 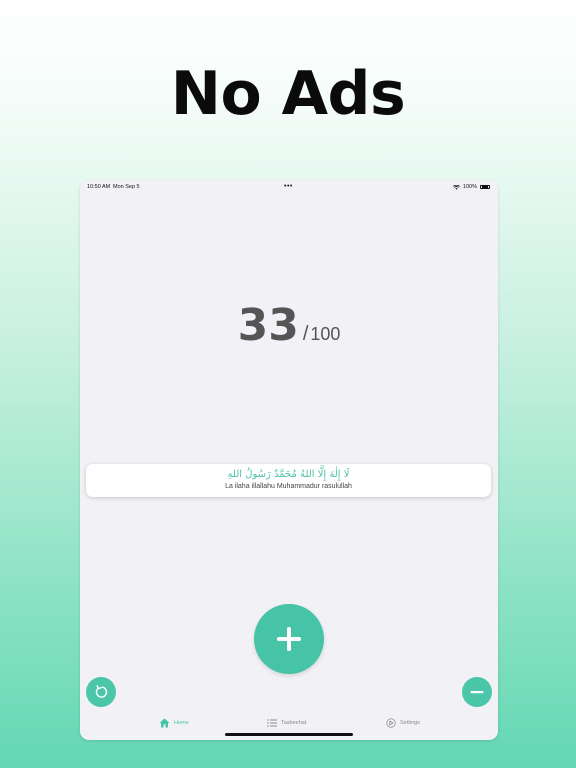 I want to click on current-count: 33, so click(x=268, y=325).